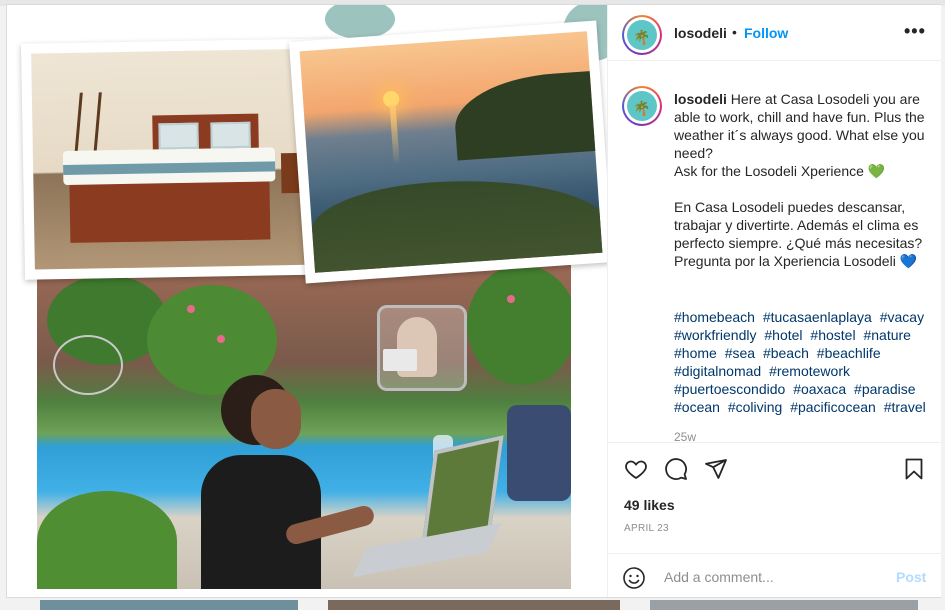  Describe the element at coordinates (695, 353) in the screenshot. I see `hashtag-link: #home` at that location.